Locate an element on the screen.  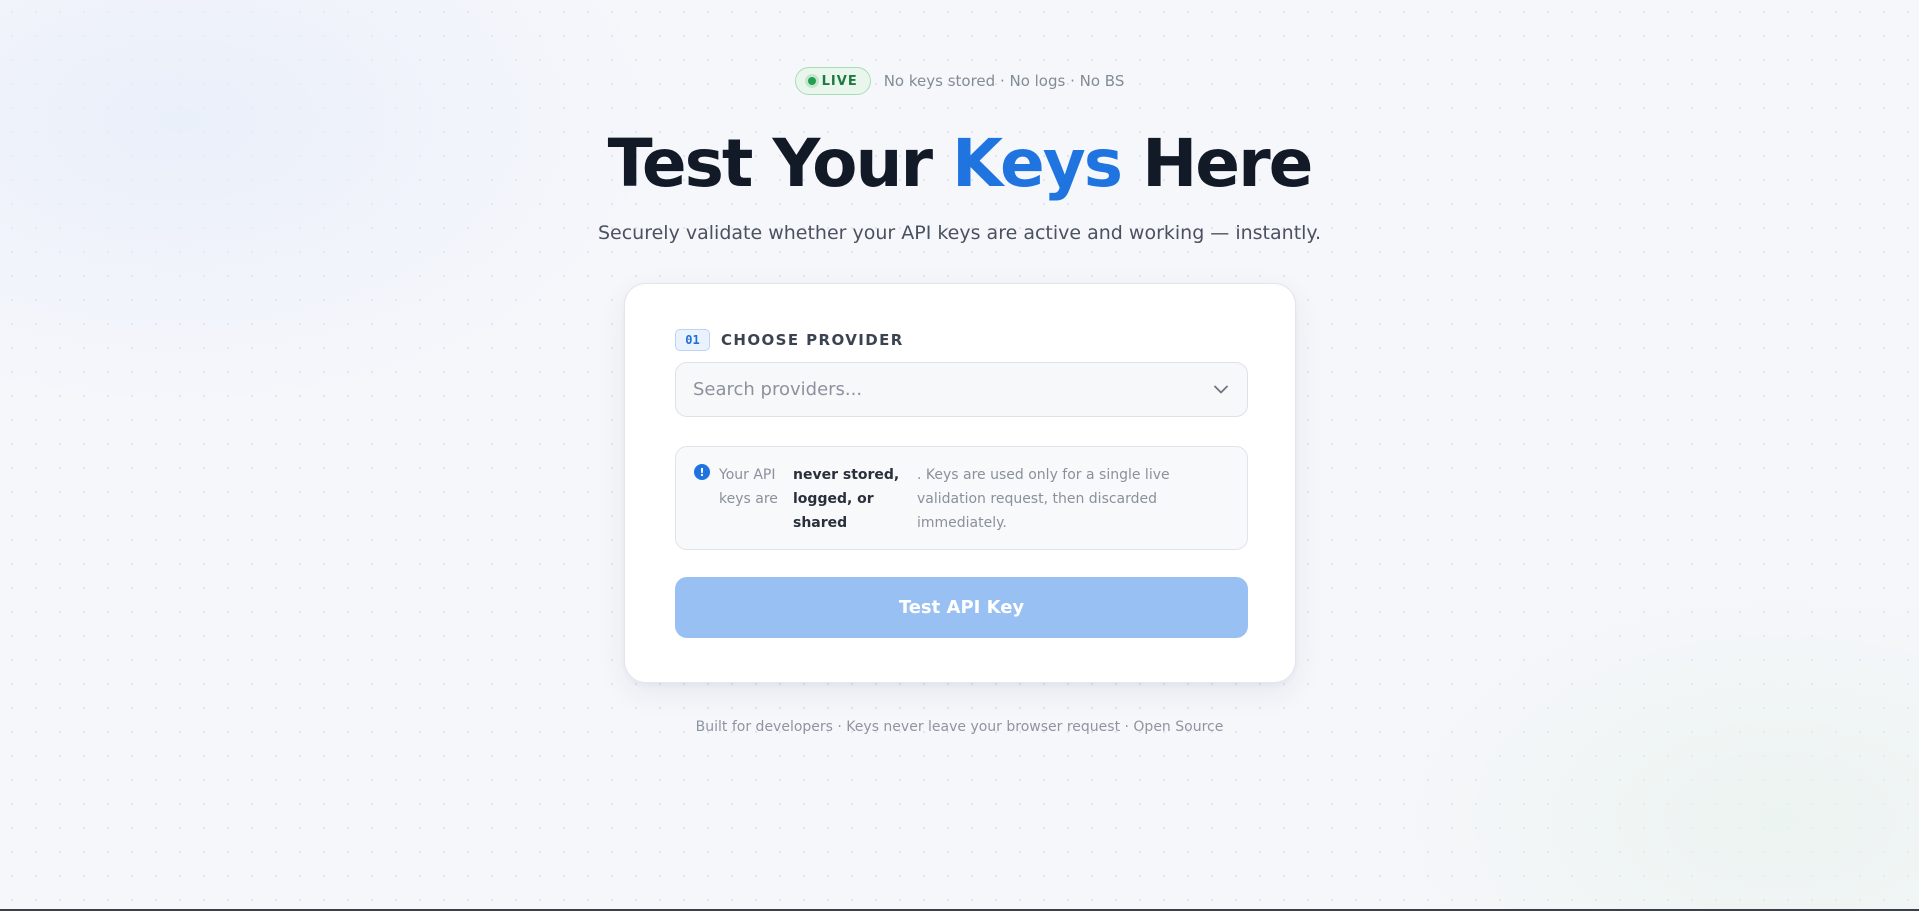
notice-text-emphasis: never stored, logged, or shared is located at coordinates (846, 499).